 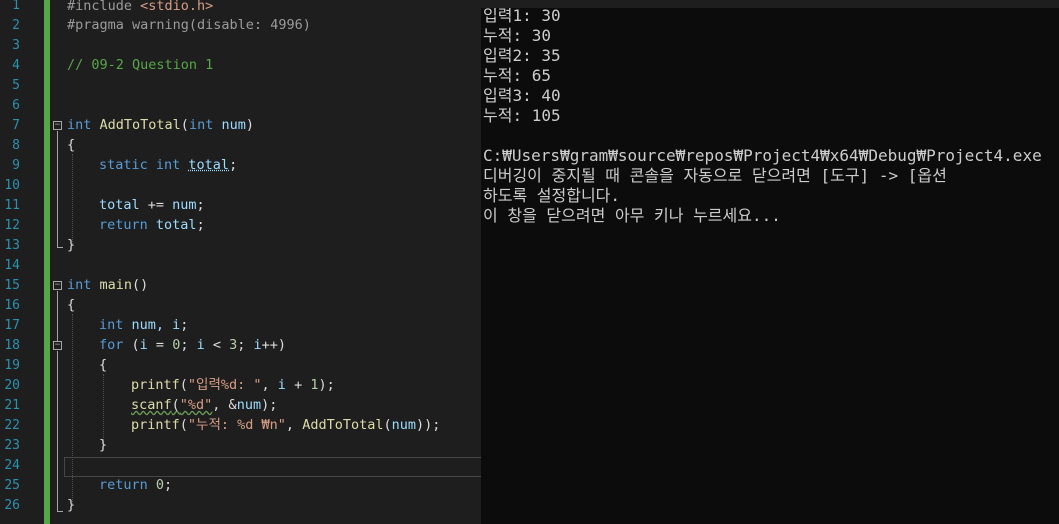 What do you see at coordinates (229, 125) in the screenshot?
I see `parameter: num` at bounding box center [229, 125].